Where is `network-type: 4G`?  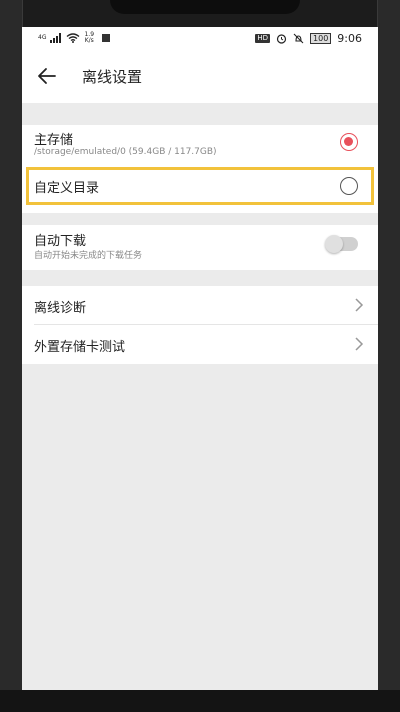 network-type: 4G is located at coordinates (42, 37).